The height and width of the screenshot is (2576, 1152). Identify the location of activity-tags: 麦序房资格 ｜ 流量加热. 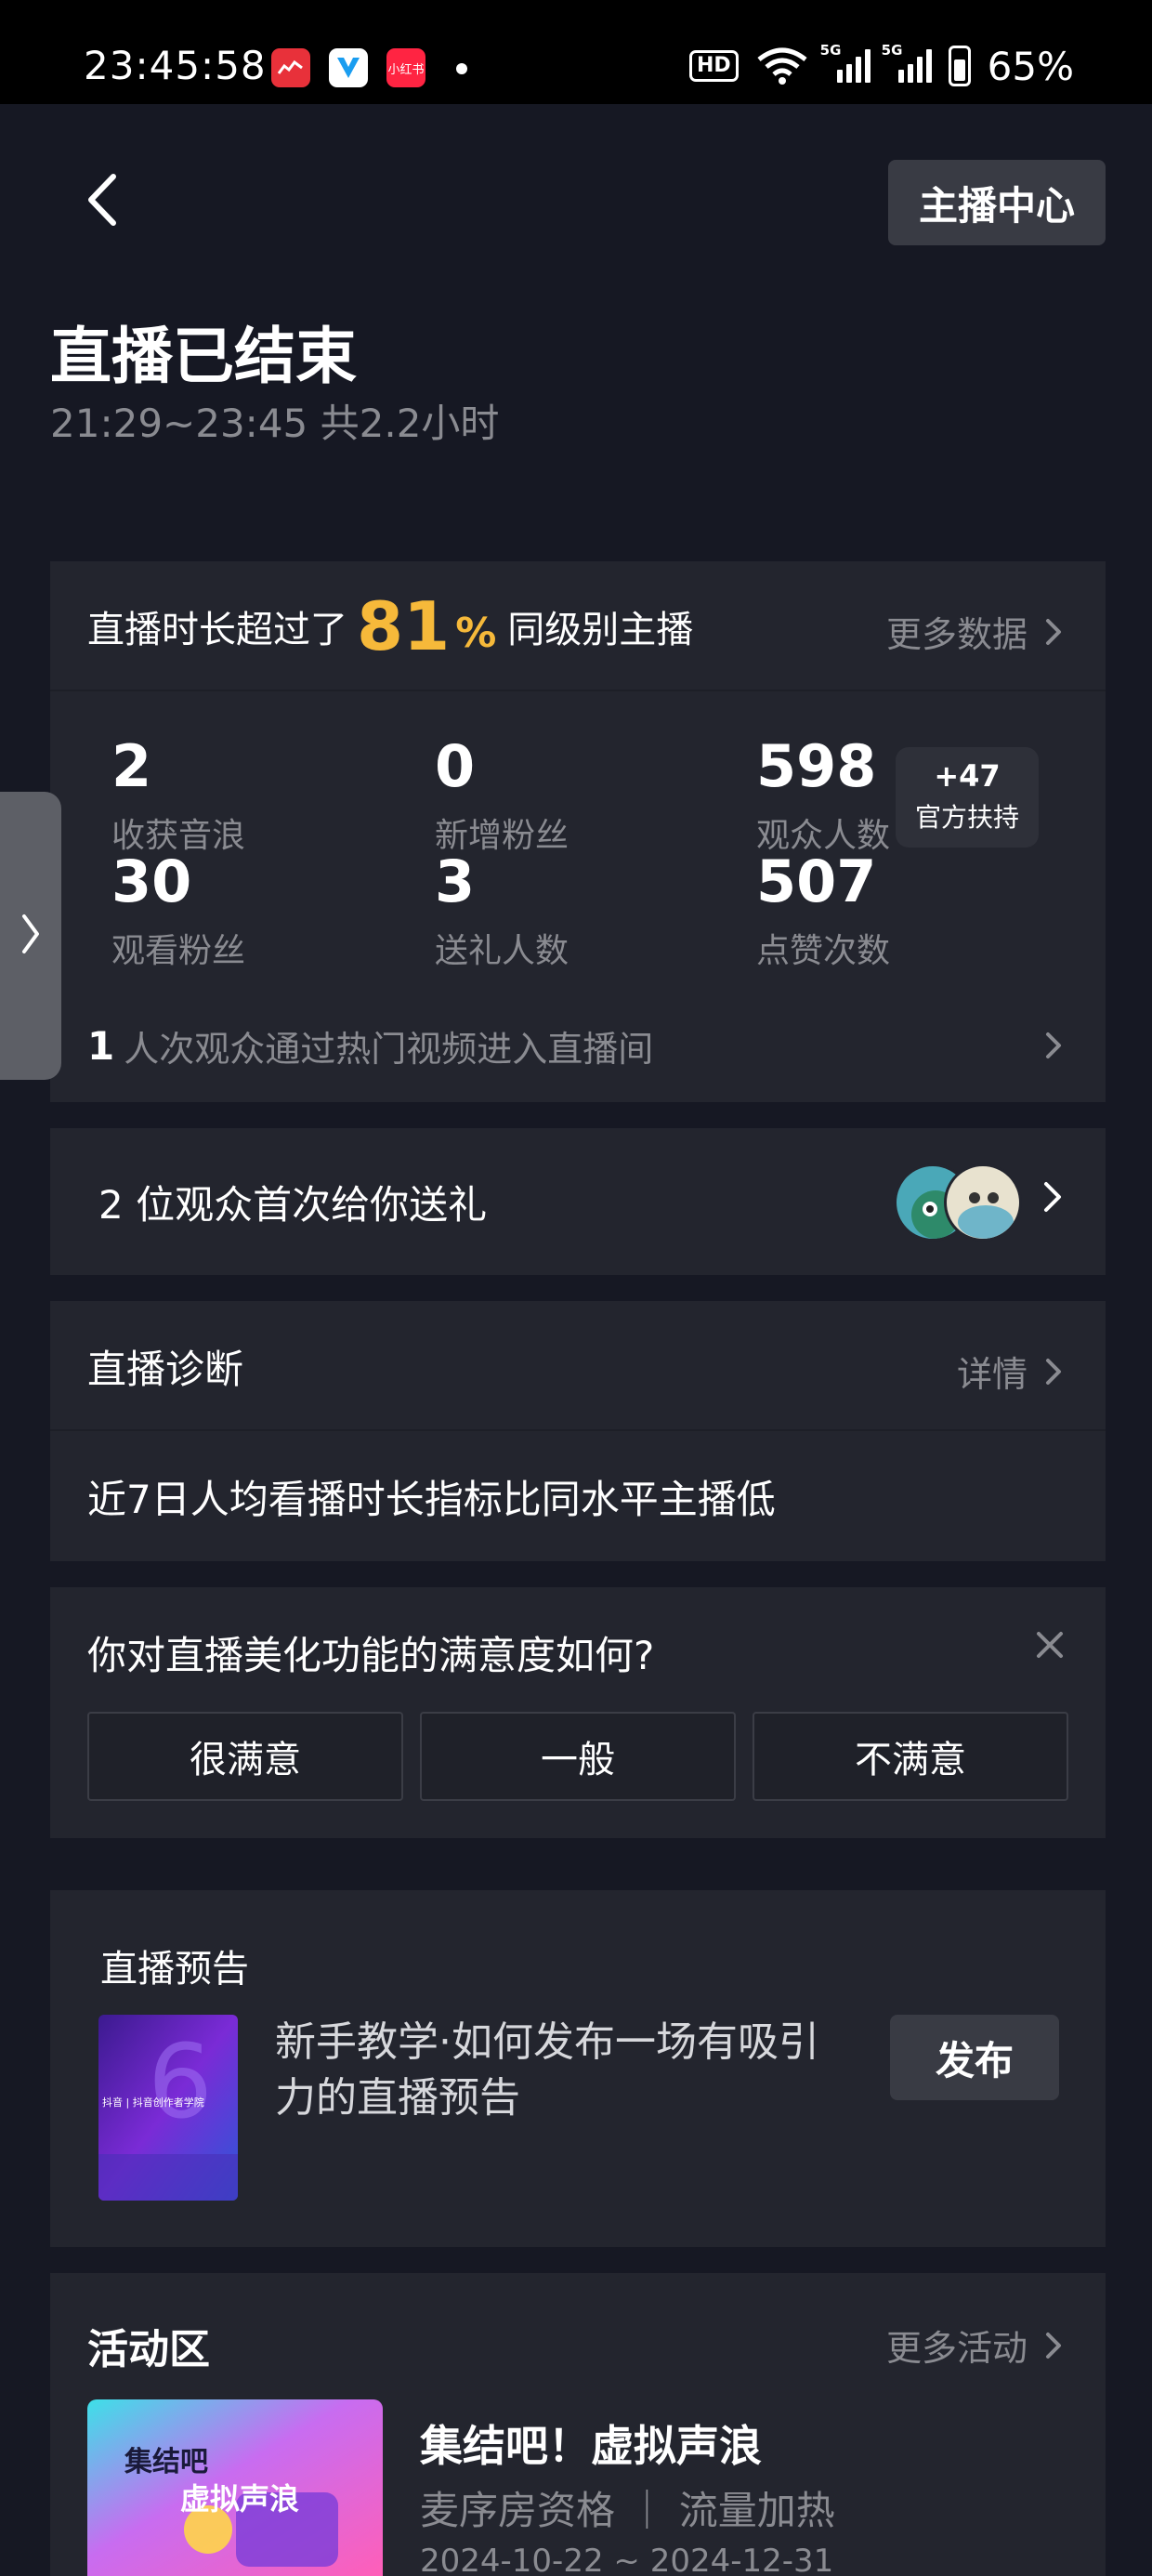
(627, 2510).